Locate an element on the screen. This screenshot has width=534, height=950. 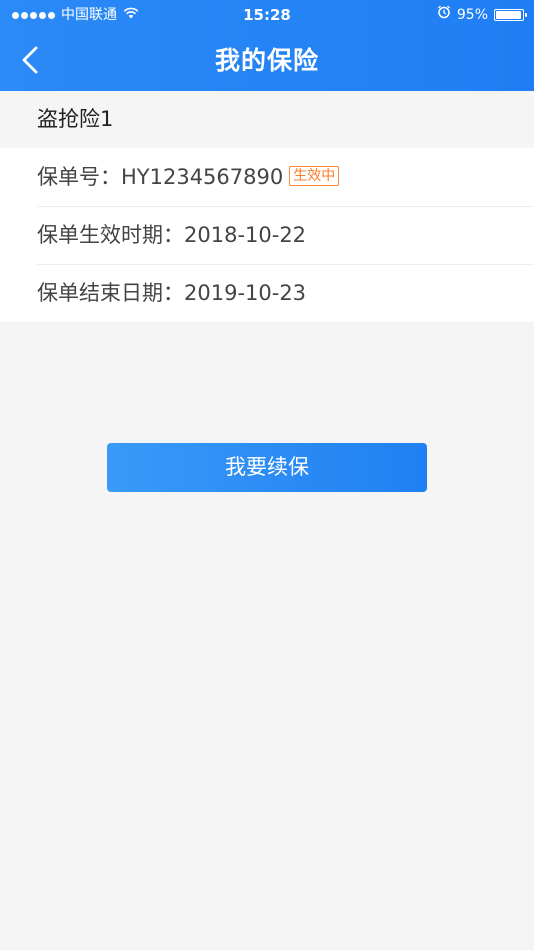
policy-number-value: HY1234567890 is located at coordinates (202, 177).